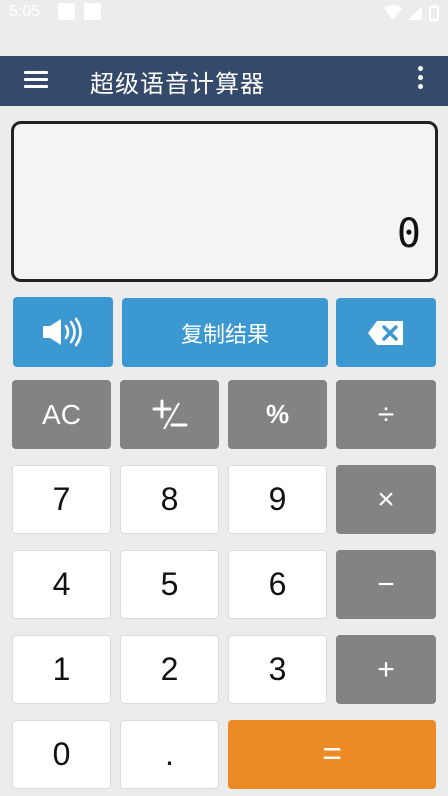 Image resolution: width=448 pixels, height=796 pixels. What do you see at coordinates (177, 84) in the screenshot?
I see `app-title: 超级语音计算器` at bounding box center [177, 84].